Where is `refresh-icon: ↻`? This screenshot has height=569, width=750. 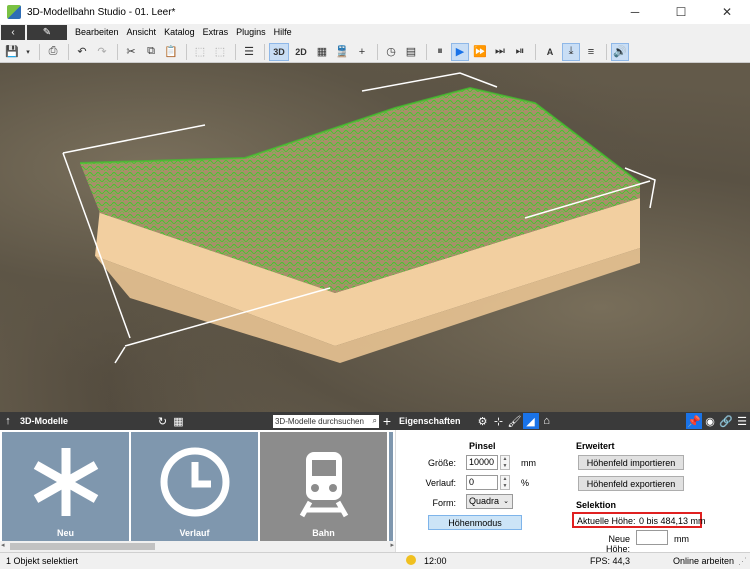
refresh-icon: ↻ is located at coordinates (163, 421).